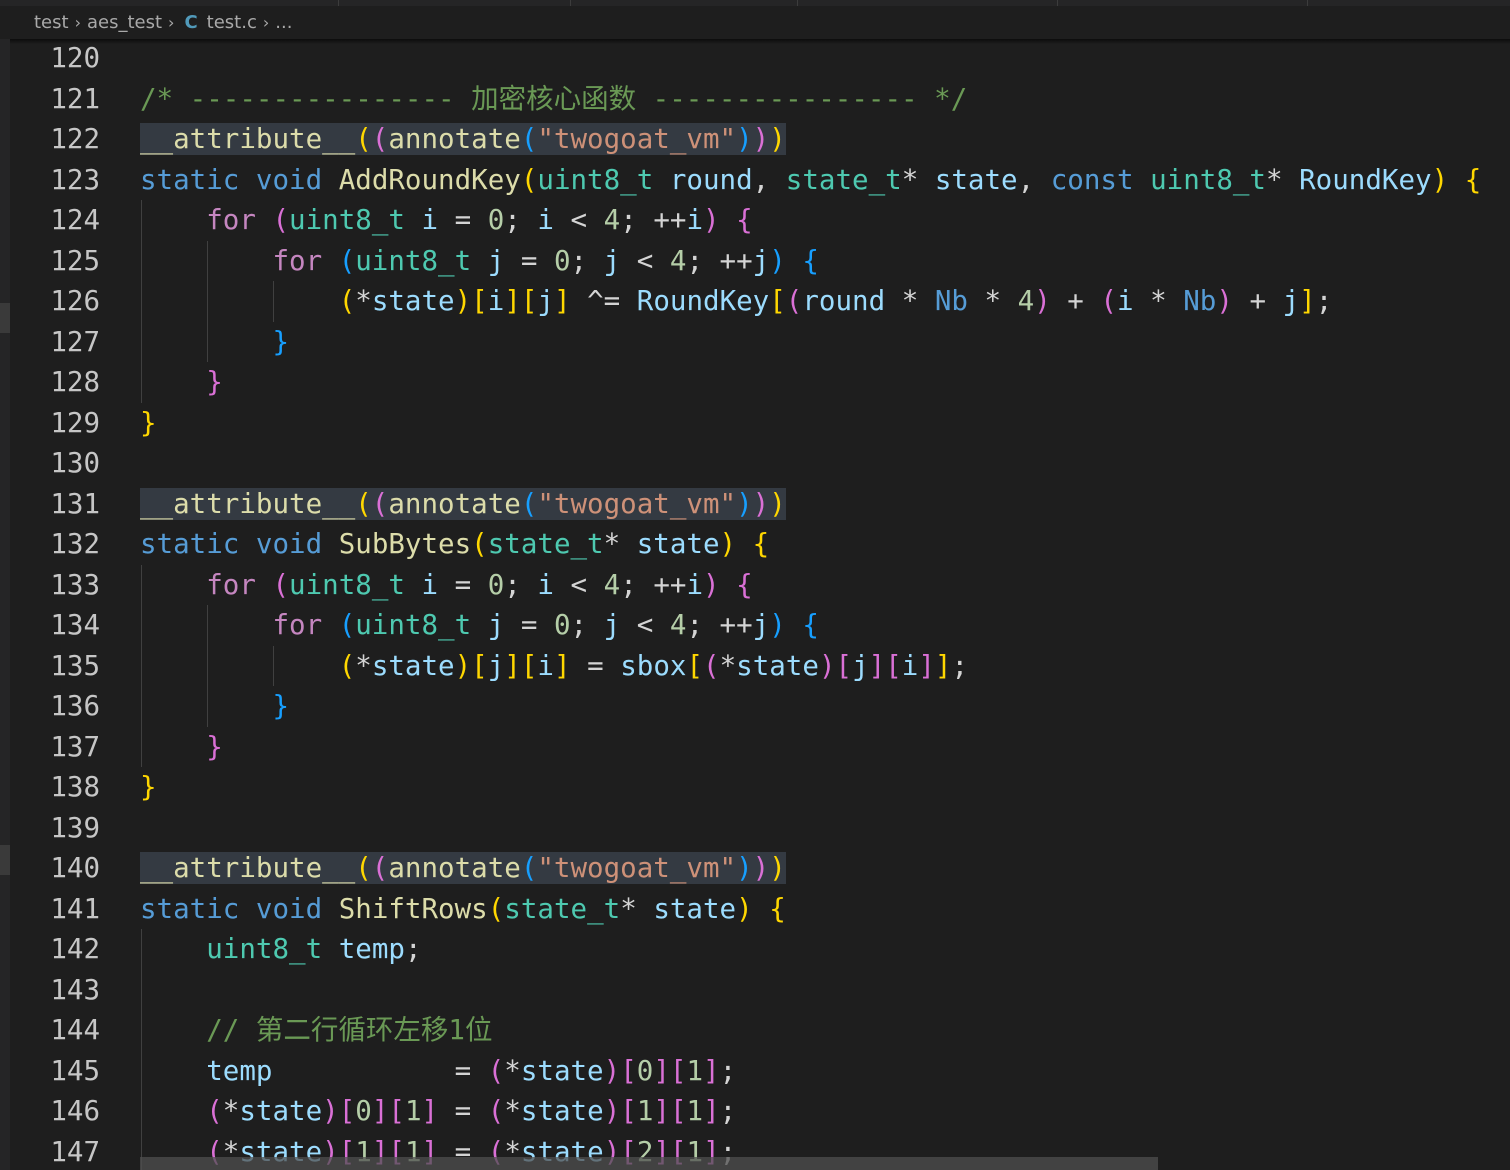 The image size is (1510, 1170). I want to click on code-token: state_t, so click(562, 908).